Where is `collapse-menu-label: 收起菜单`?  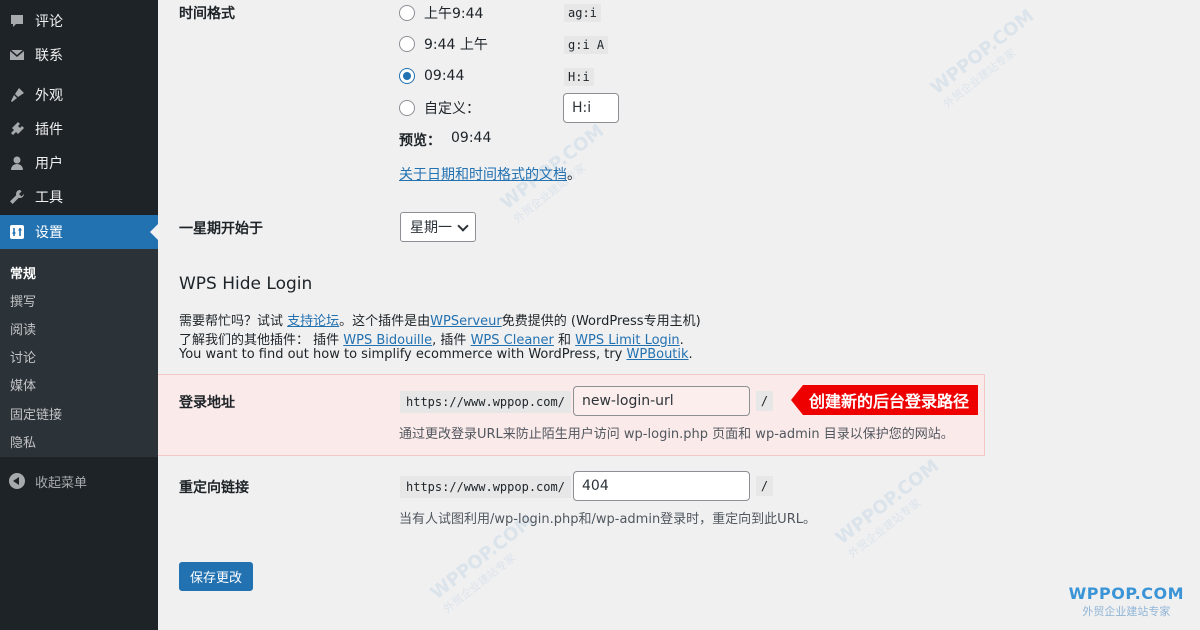 collapse-menu-label: 收起菜单 is located at coordinates (61, 483).